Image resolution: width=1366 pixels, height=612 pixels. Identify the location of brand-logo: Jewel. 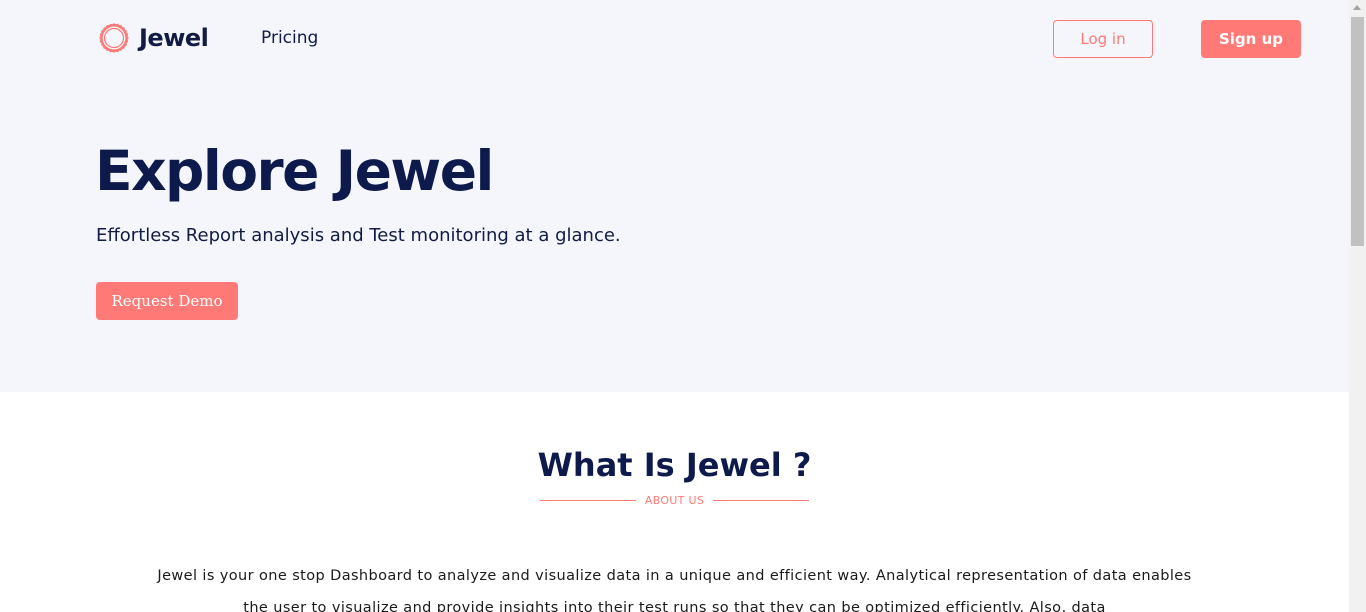
(153, 38).